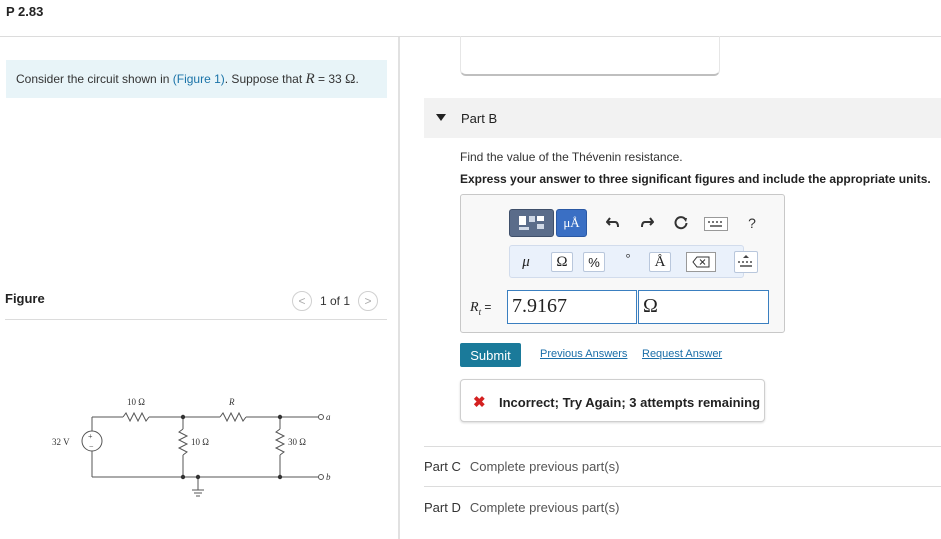  I want to click on redo-button, so click(647, 223).